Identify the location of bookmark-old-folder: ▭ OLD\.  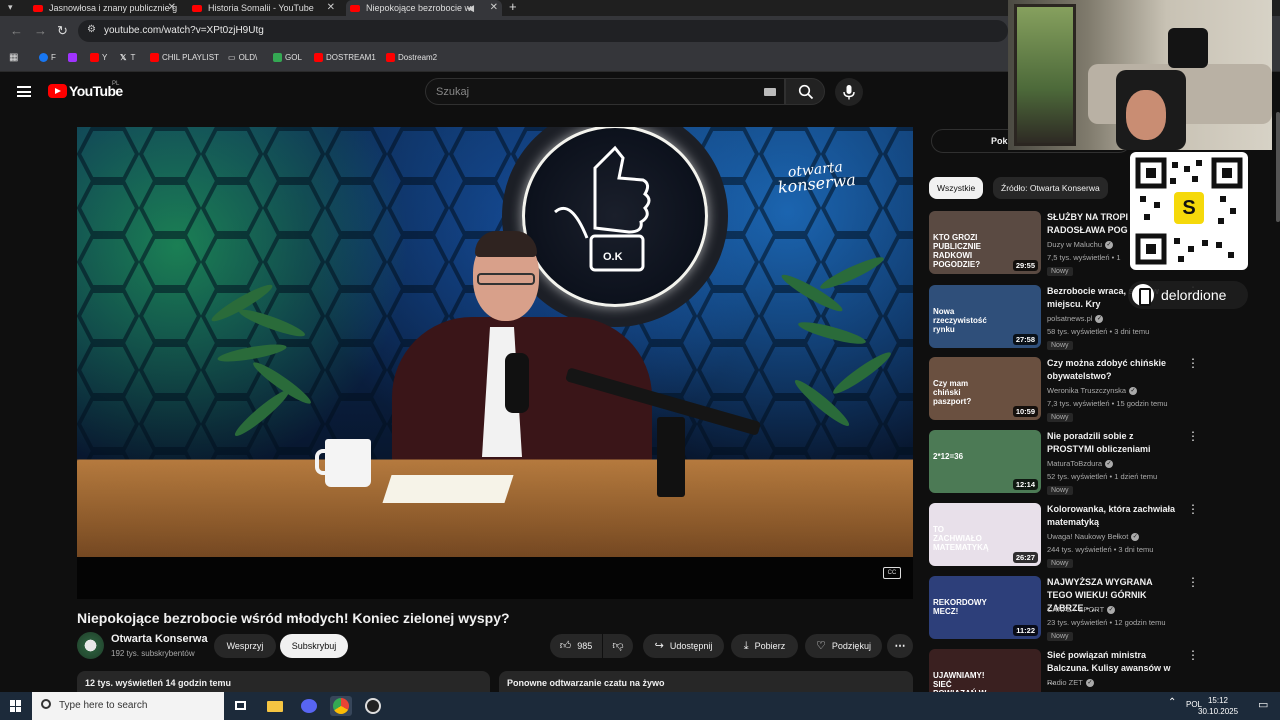
(242, 57).